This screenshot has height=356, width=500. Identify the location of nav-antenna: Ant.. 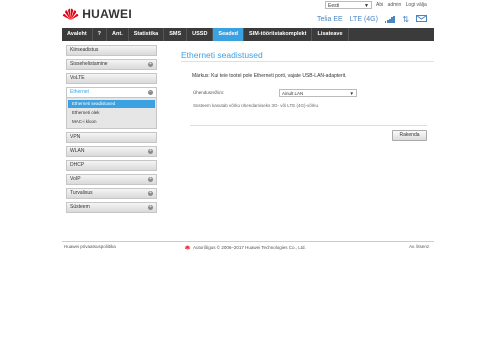
(118, 34).